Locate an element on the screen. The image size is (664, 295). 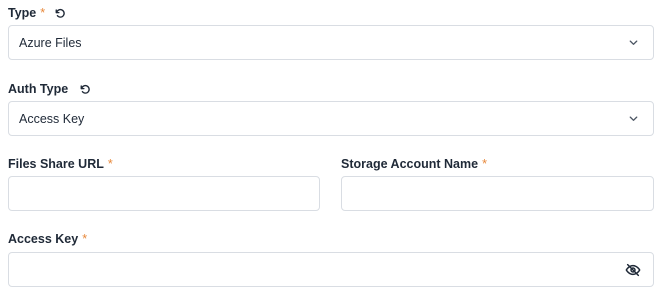
storage-account-name-label-row: Storage Account Name * is located at coordinates (414, 164).